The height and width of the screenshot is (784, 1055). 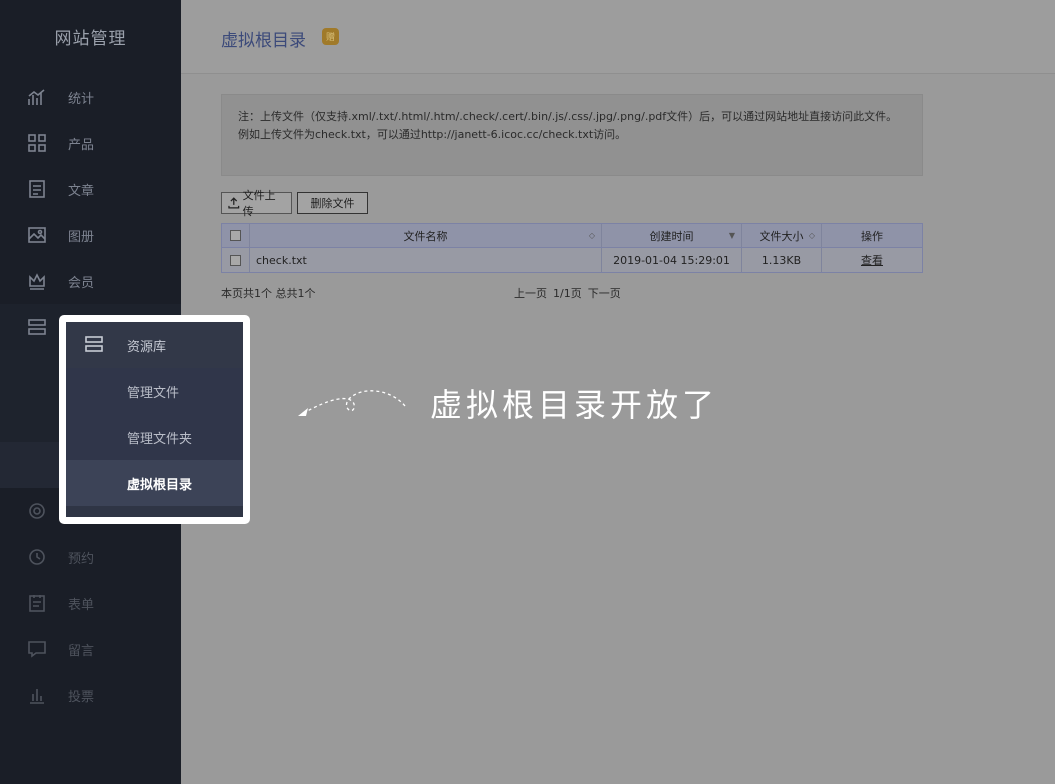 I want to click on annotation-arrow-icon, so click(x=352, y=403).